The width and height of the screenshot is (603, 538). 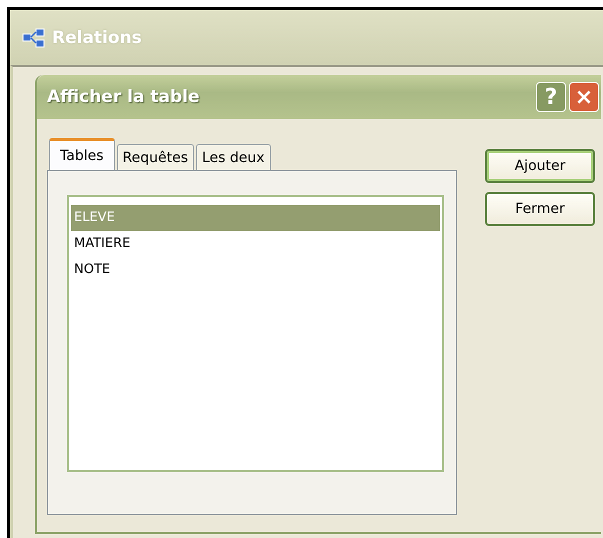 I want to click on close-button: ×, so click(x=584, y=97).